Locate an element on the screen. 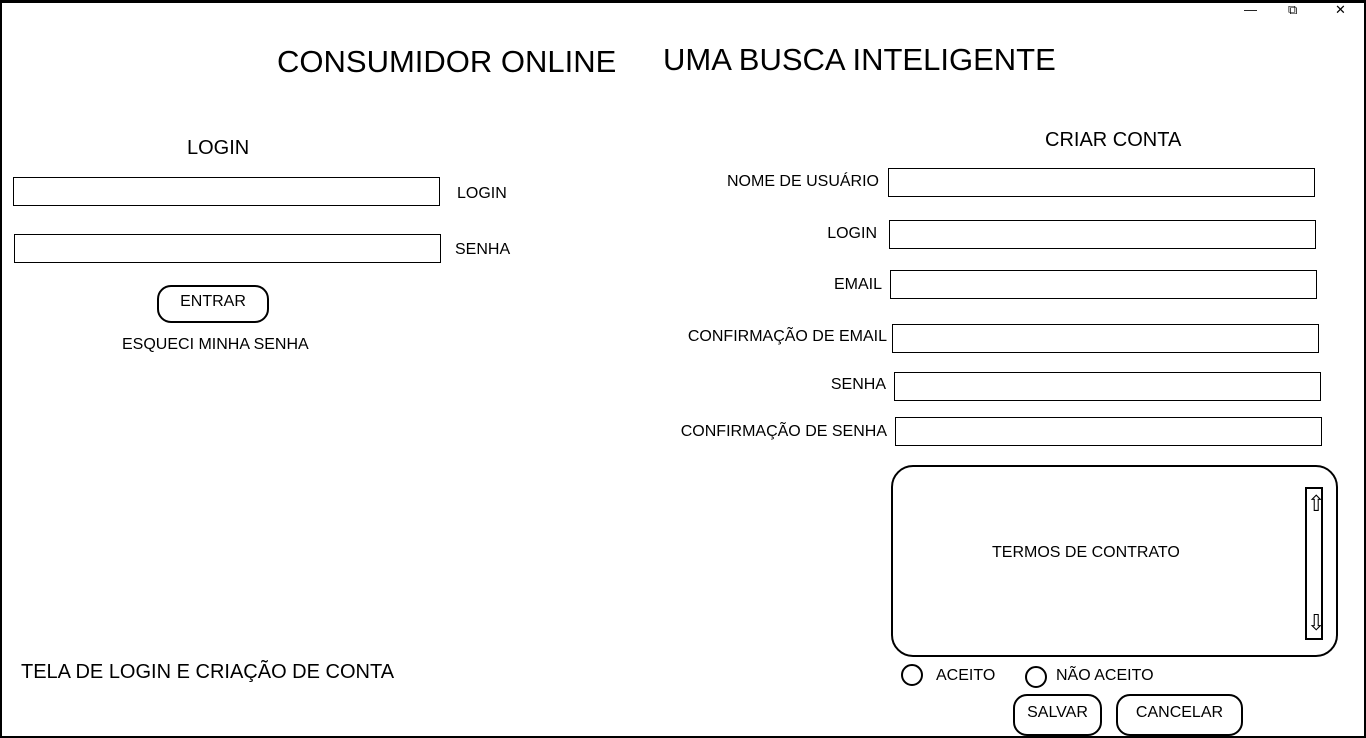  email-confirm-label: CONFIRMAÇÃO DE EMAIL is located at coordinates (787, 336).